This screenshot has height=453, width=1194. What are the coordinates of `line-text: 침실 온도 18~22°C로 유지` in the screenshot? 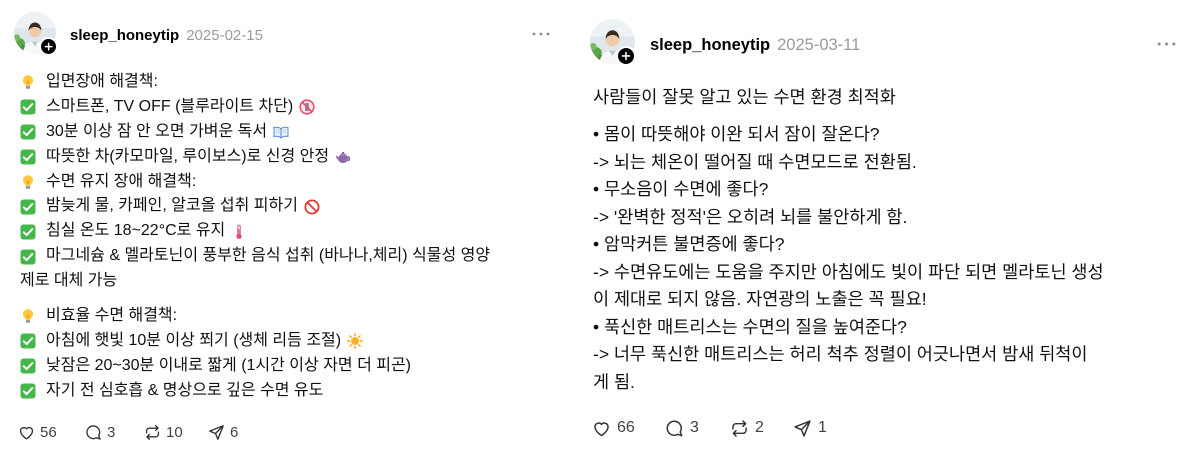 It's located at (136, 231).